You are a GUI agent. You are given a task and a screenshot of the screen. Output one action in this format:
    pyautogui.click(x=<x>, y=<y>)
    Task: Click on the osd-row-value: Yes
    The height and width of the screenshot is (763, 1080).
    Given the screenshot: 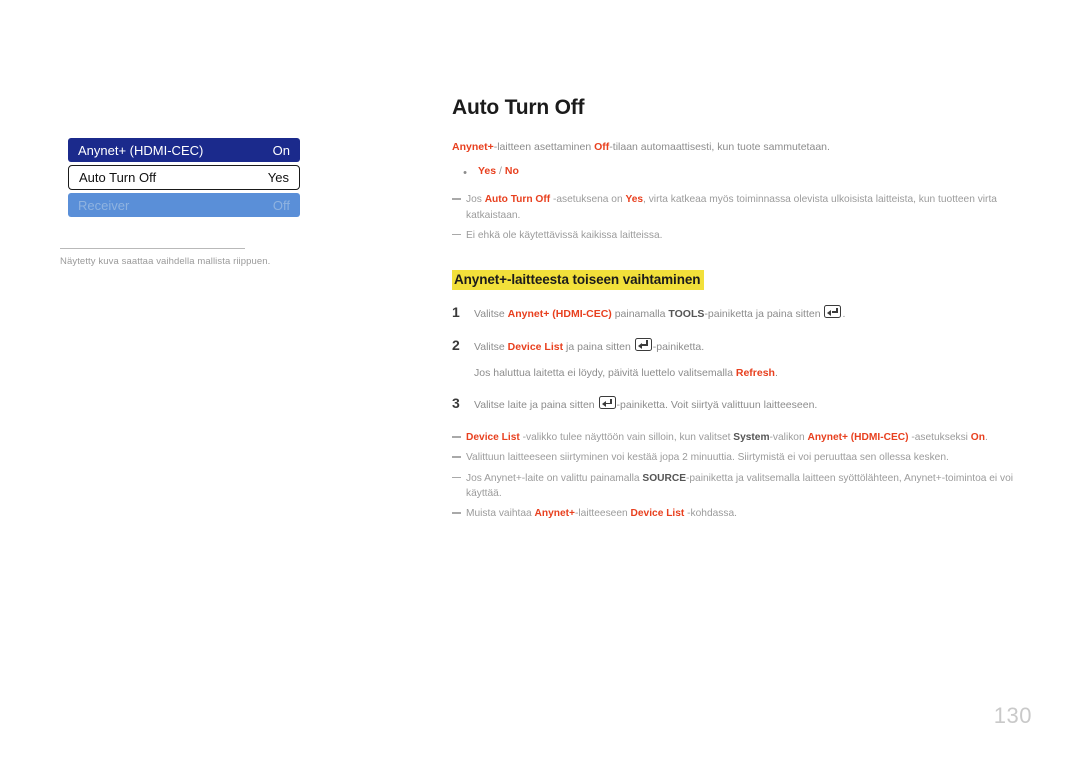 What is the action you would take?
    pyautogui.click(x=278, y=177)
    